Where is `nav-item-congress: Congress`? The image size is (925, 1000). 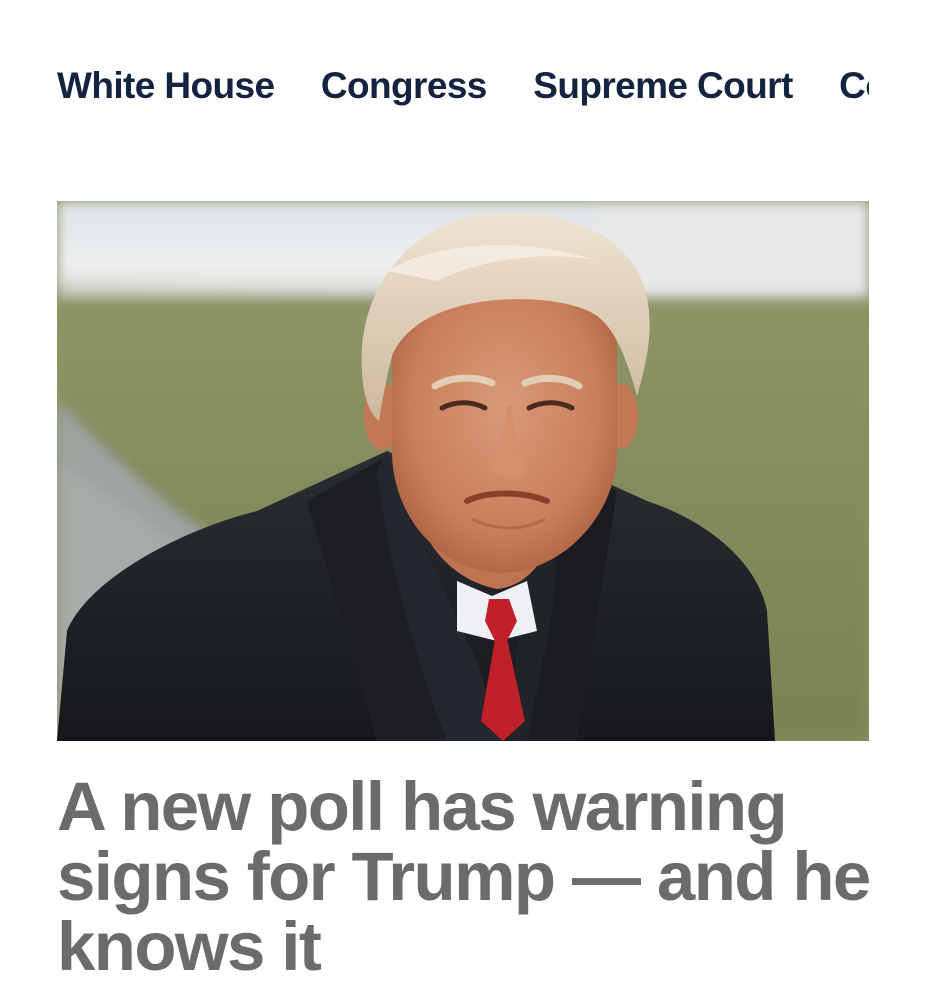
nav-item-congress: Congress is located at coordinates (404, 86).